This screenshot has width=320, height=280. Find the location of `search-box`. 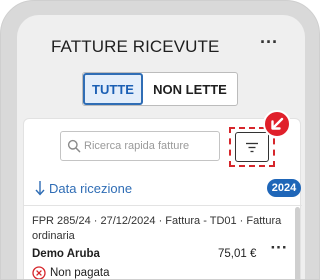

search-box is located at coordinates (140, 146).